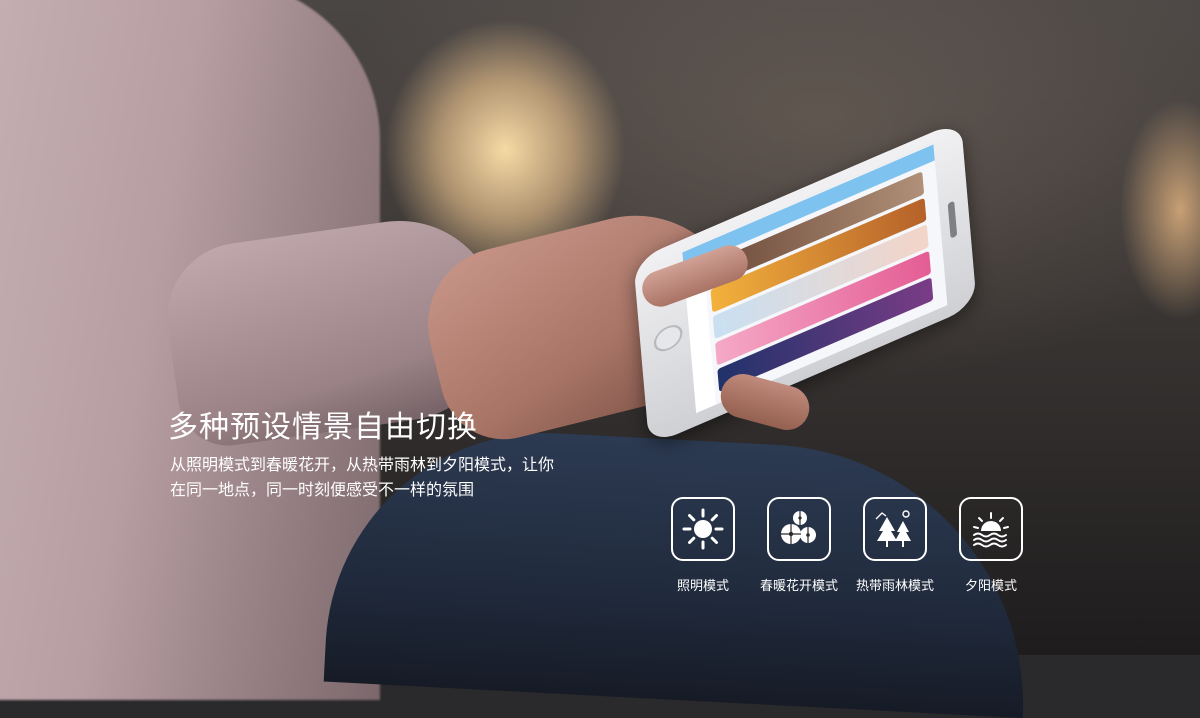 The width and height of the screenshot is (1200, 718). I want to click on mode-label: 春暖花开模式, so click(798, 586).